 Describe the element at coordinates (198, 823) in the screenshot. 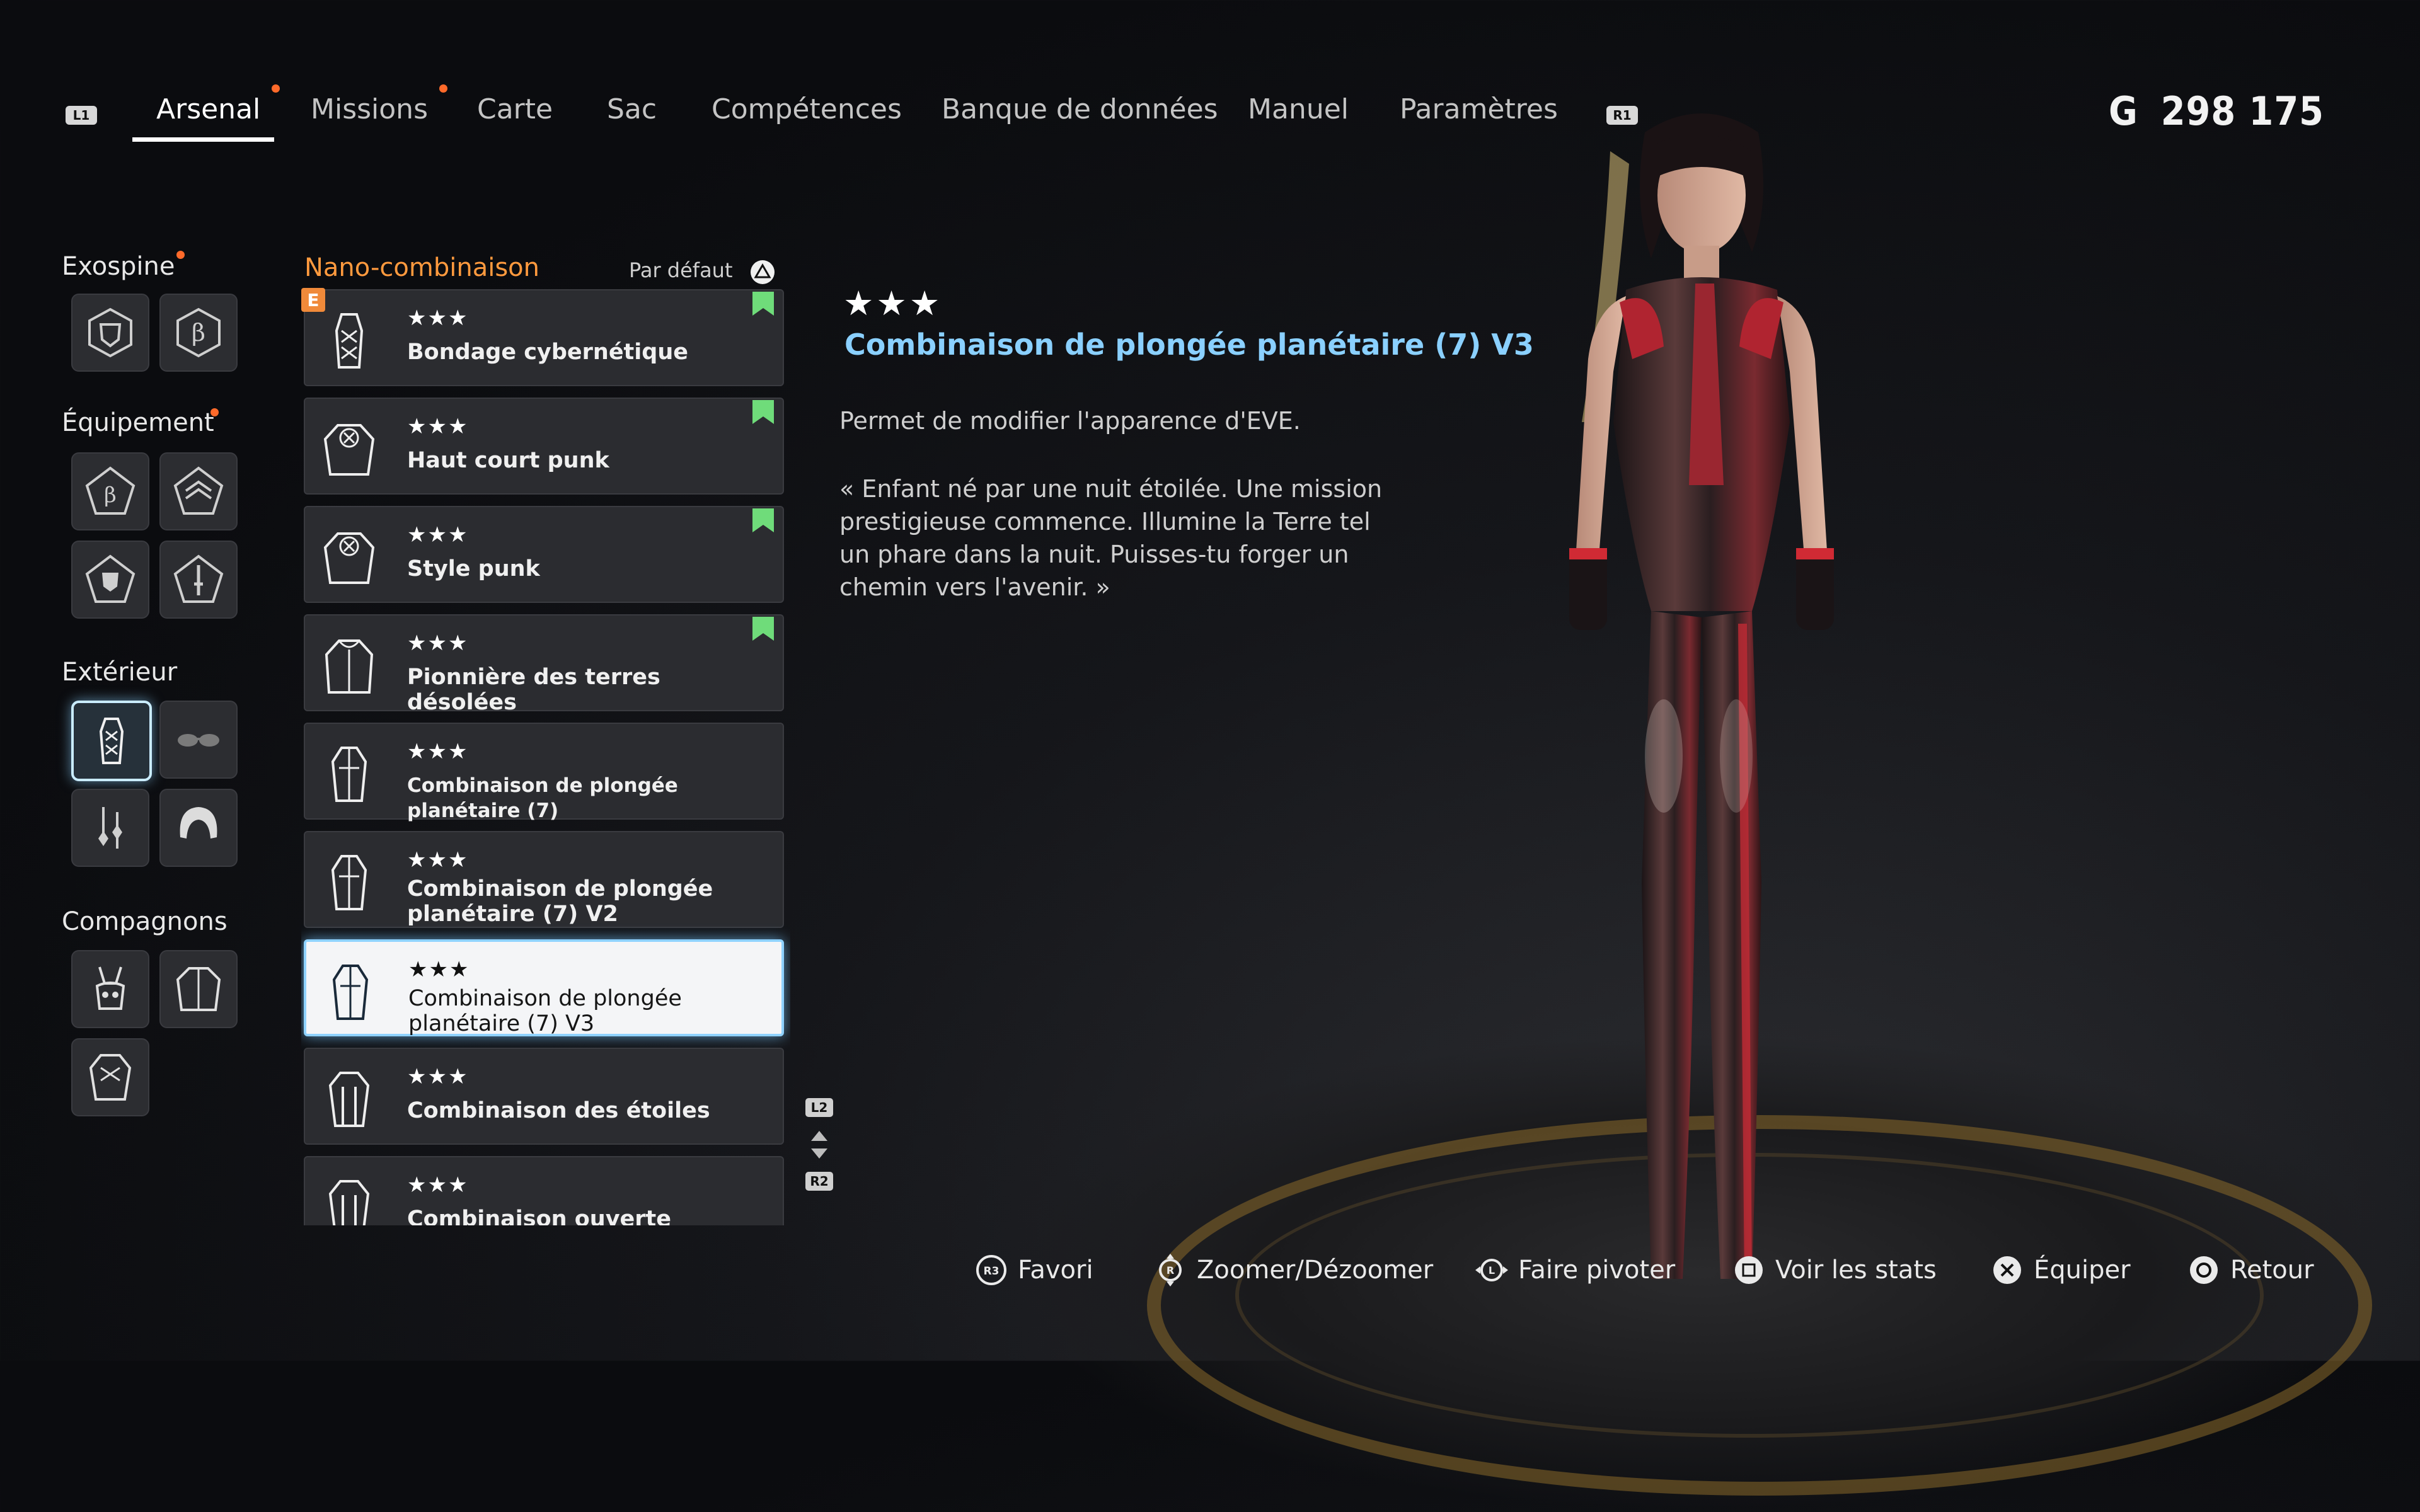

I see `hair-icon` at that location.